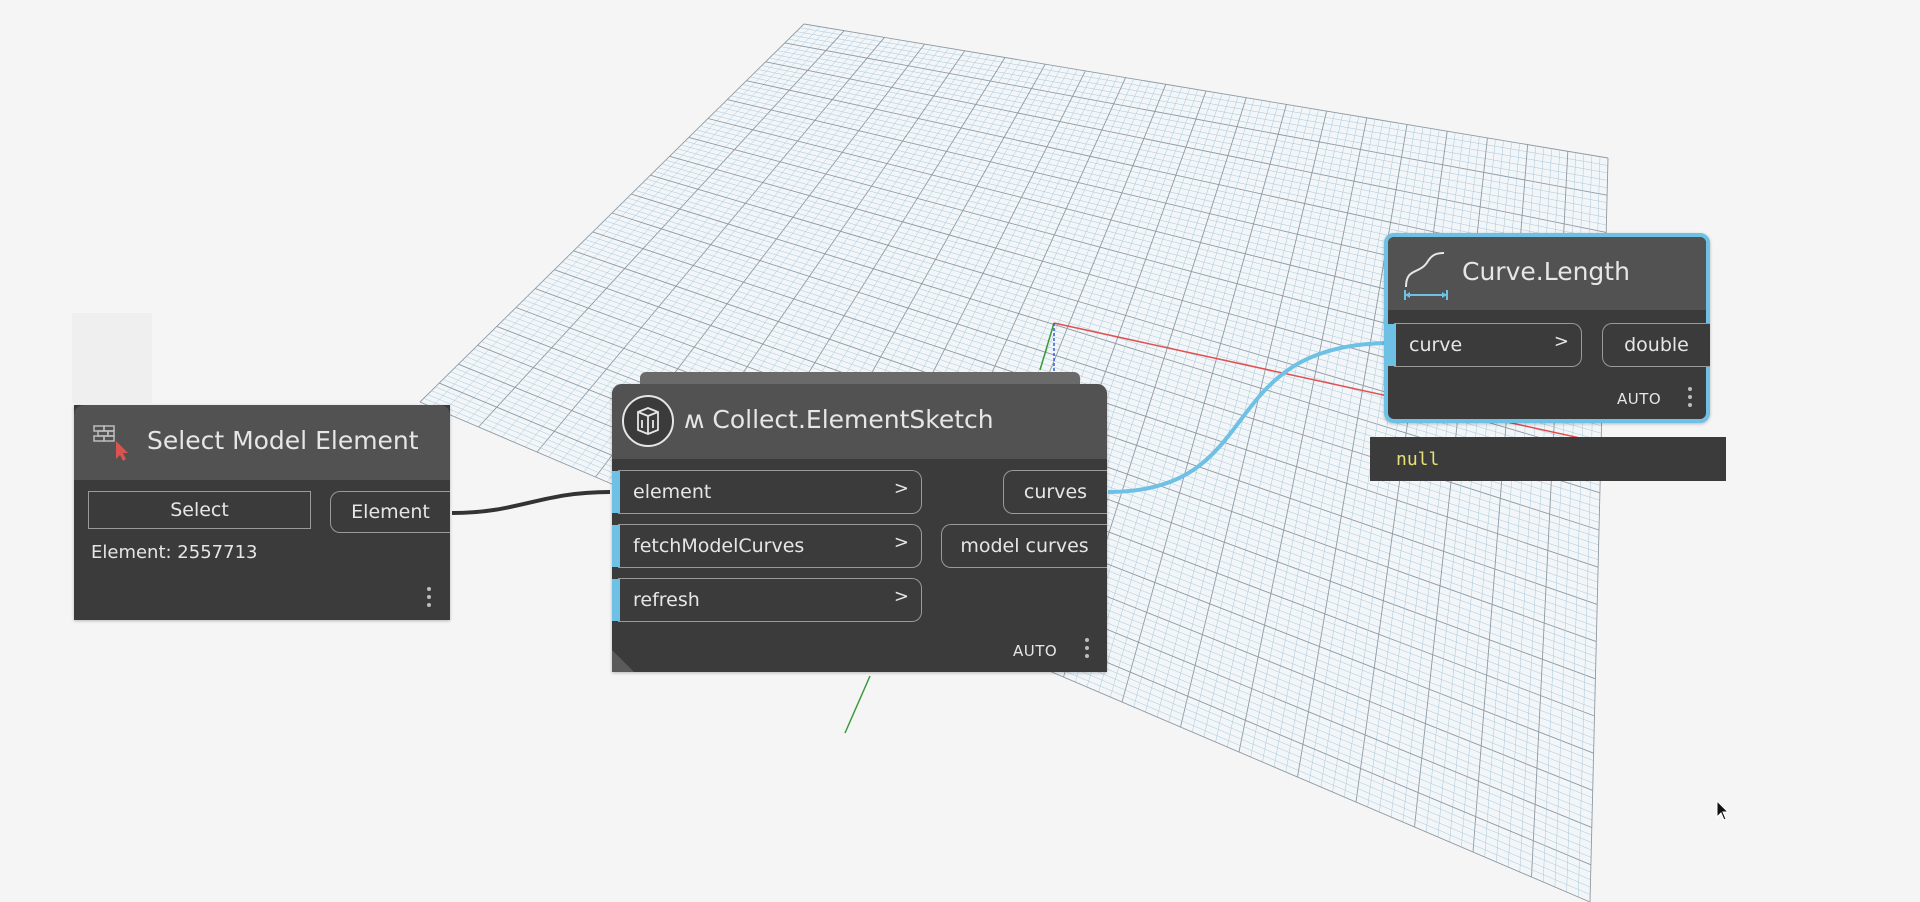 The image size is (1920, 902). Describe the element at coordinates (839, 419) in the screenshot. I see `node-title: ʍ Collect.ElementSketch` at that location.